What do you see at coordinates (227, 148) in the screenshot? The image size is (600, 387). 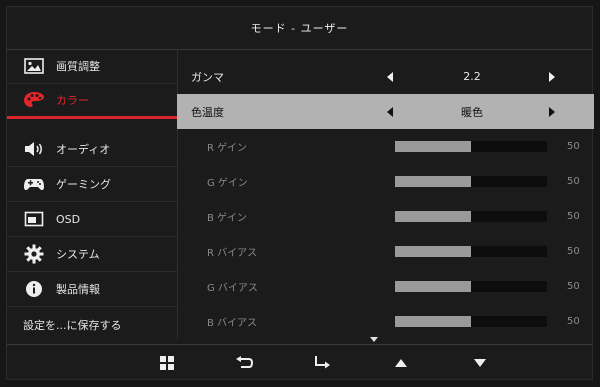 I see `r-gain-label: R ゲイン` at bounding box center [227, 148].